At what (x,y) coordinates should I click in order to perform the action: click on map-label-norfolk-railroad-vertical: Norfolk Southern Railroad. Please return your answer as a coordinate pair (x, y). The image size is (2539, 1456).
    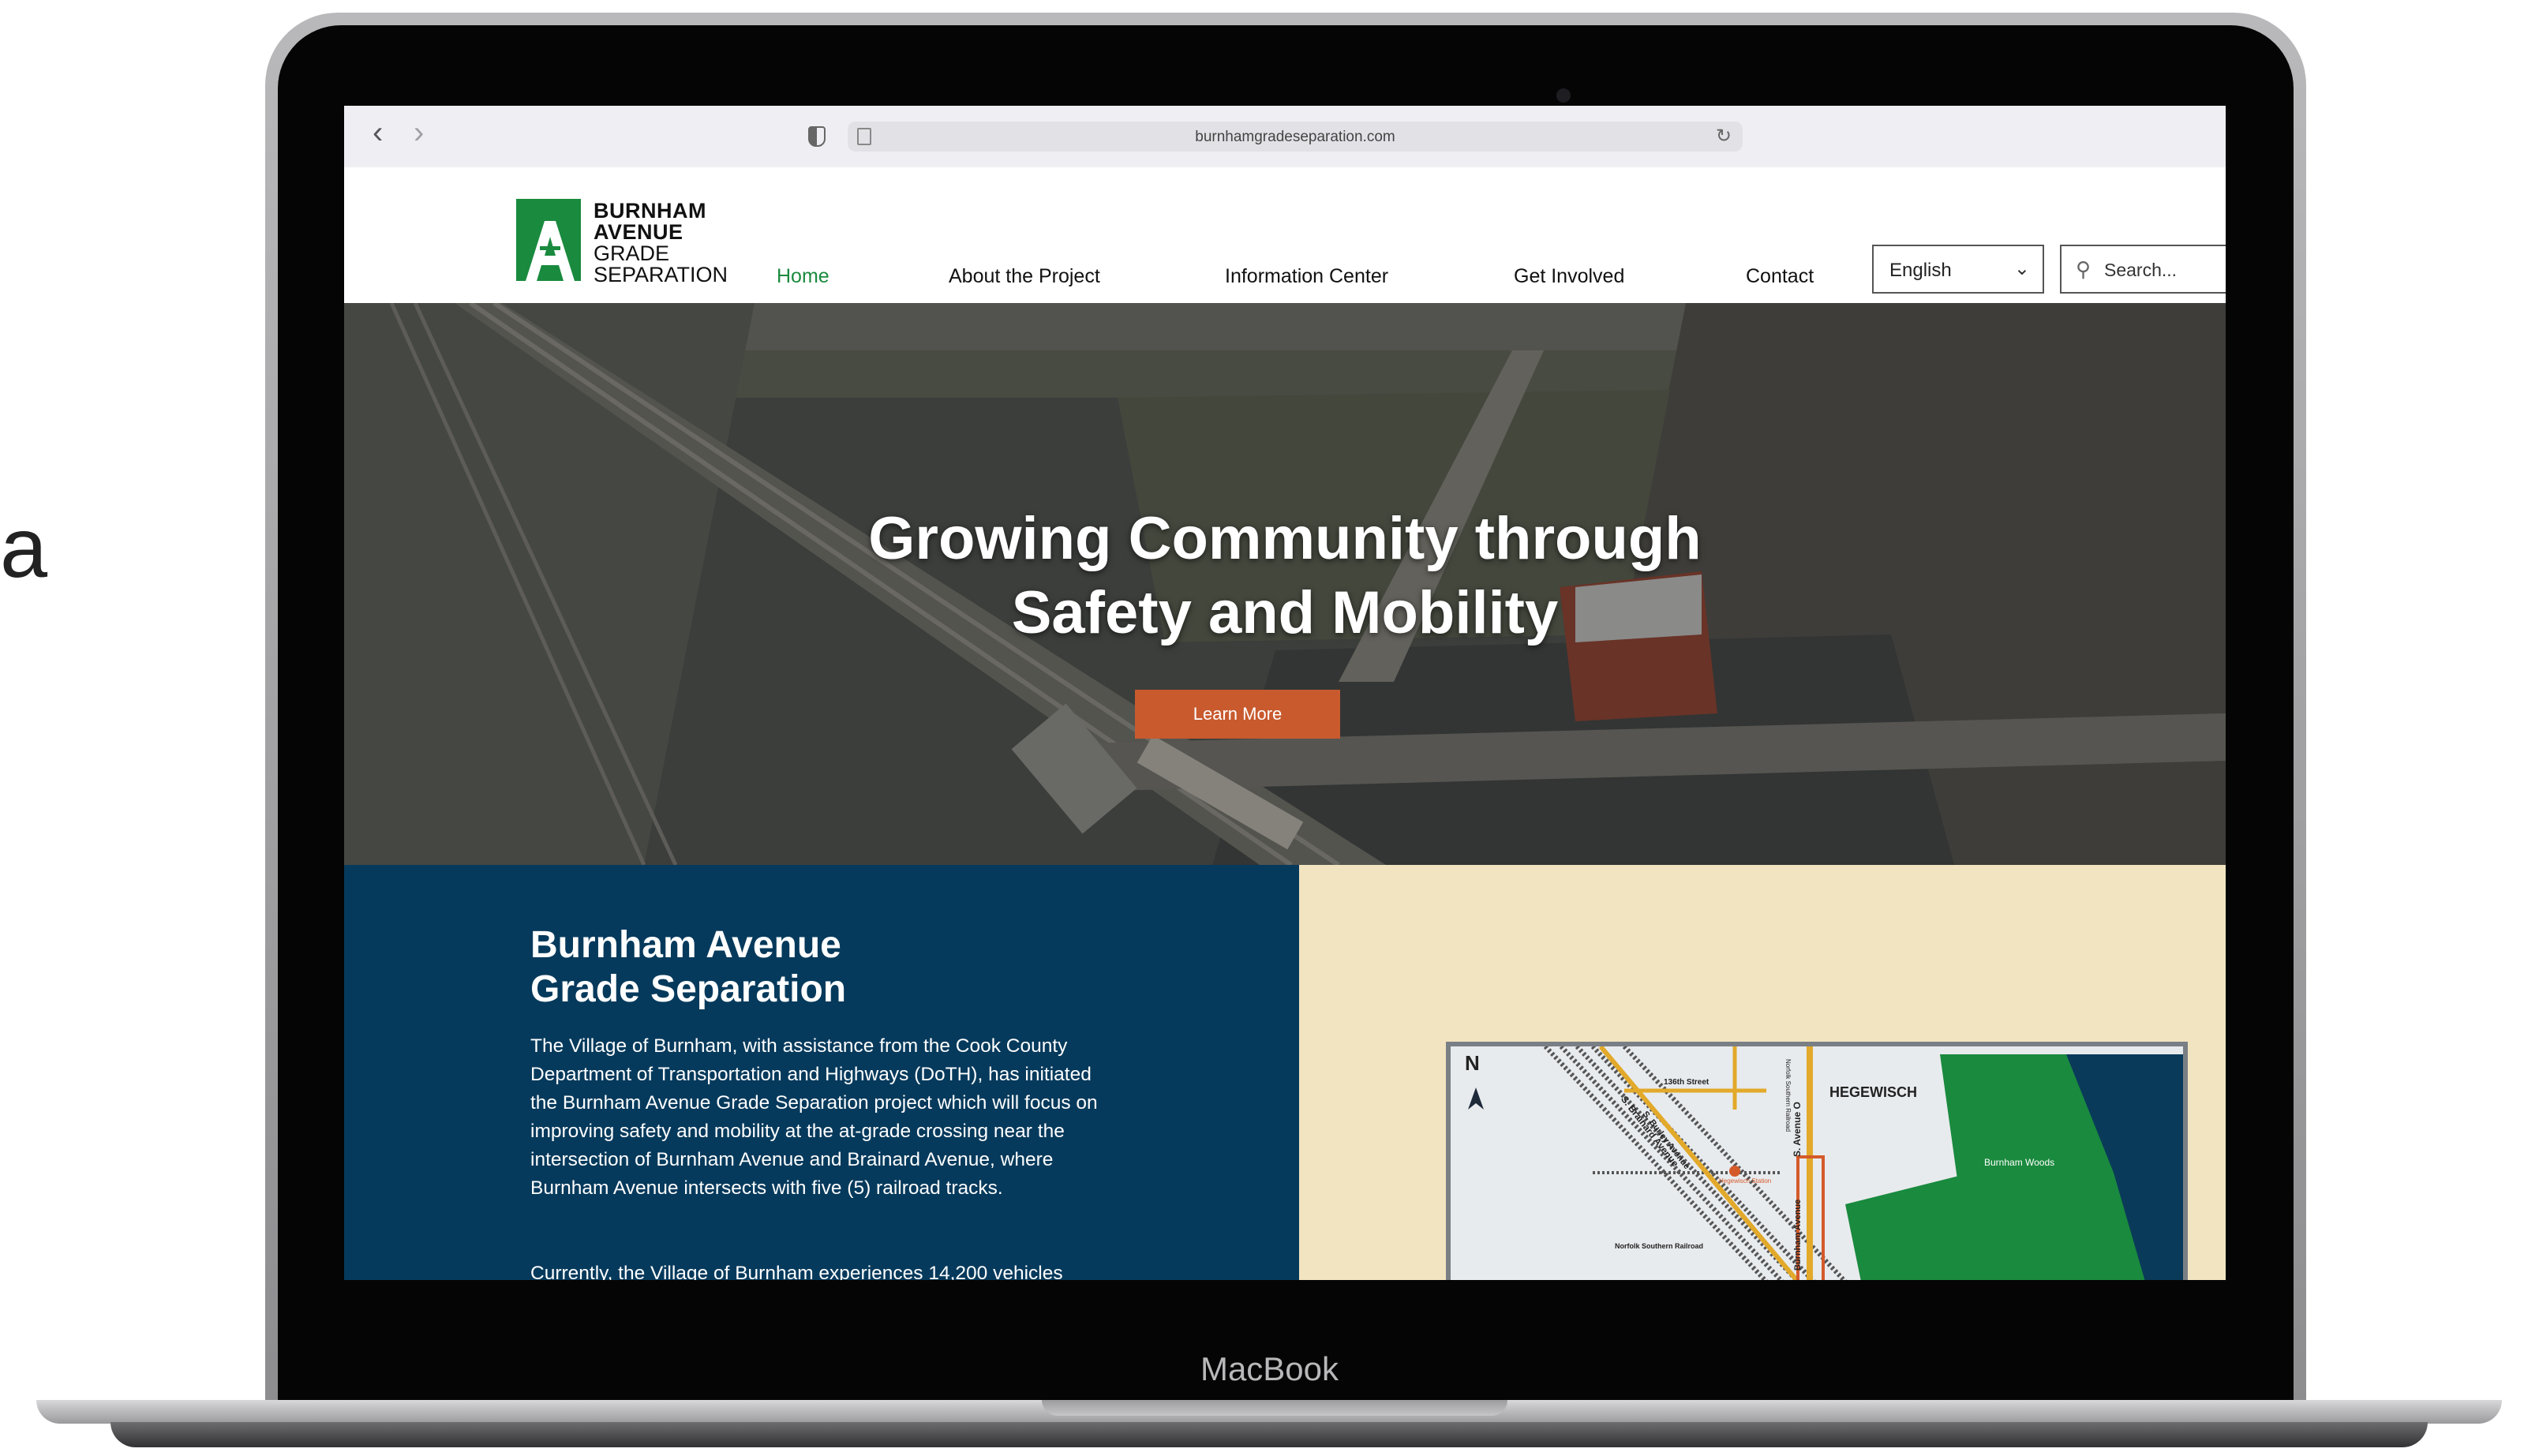
    Looking at the image, I should click on (1788, 1095).